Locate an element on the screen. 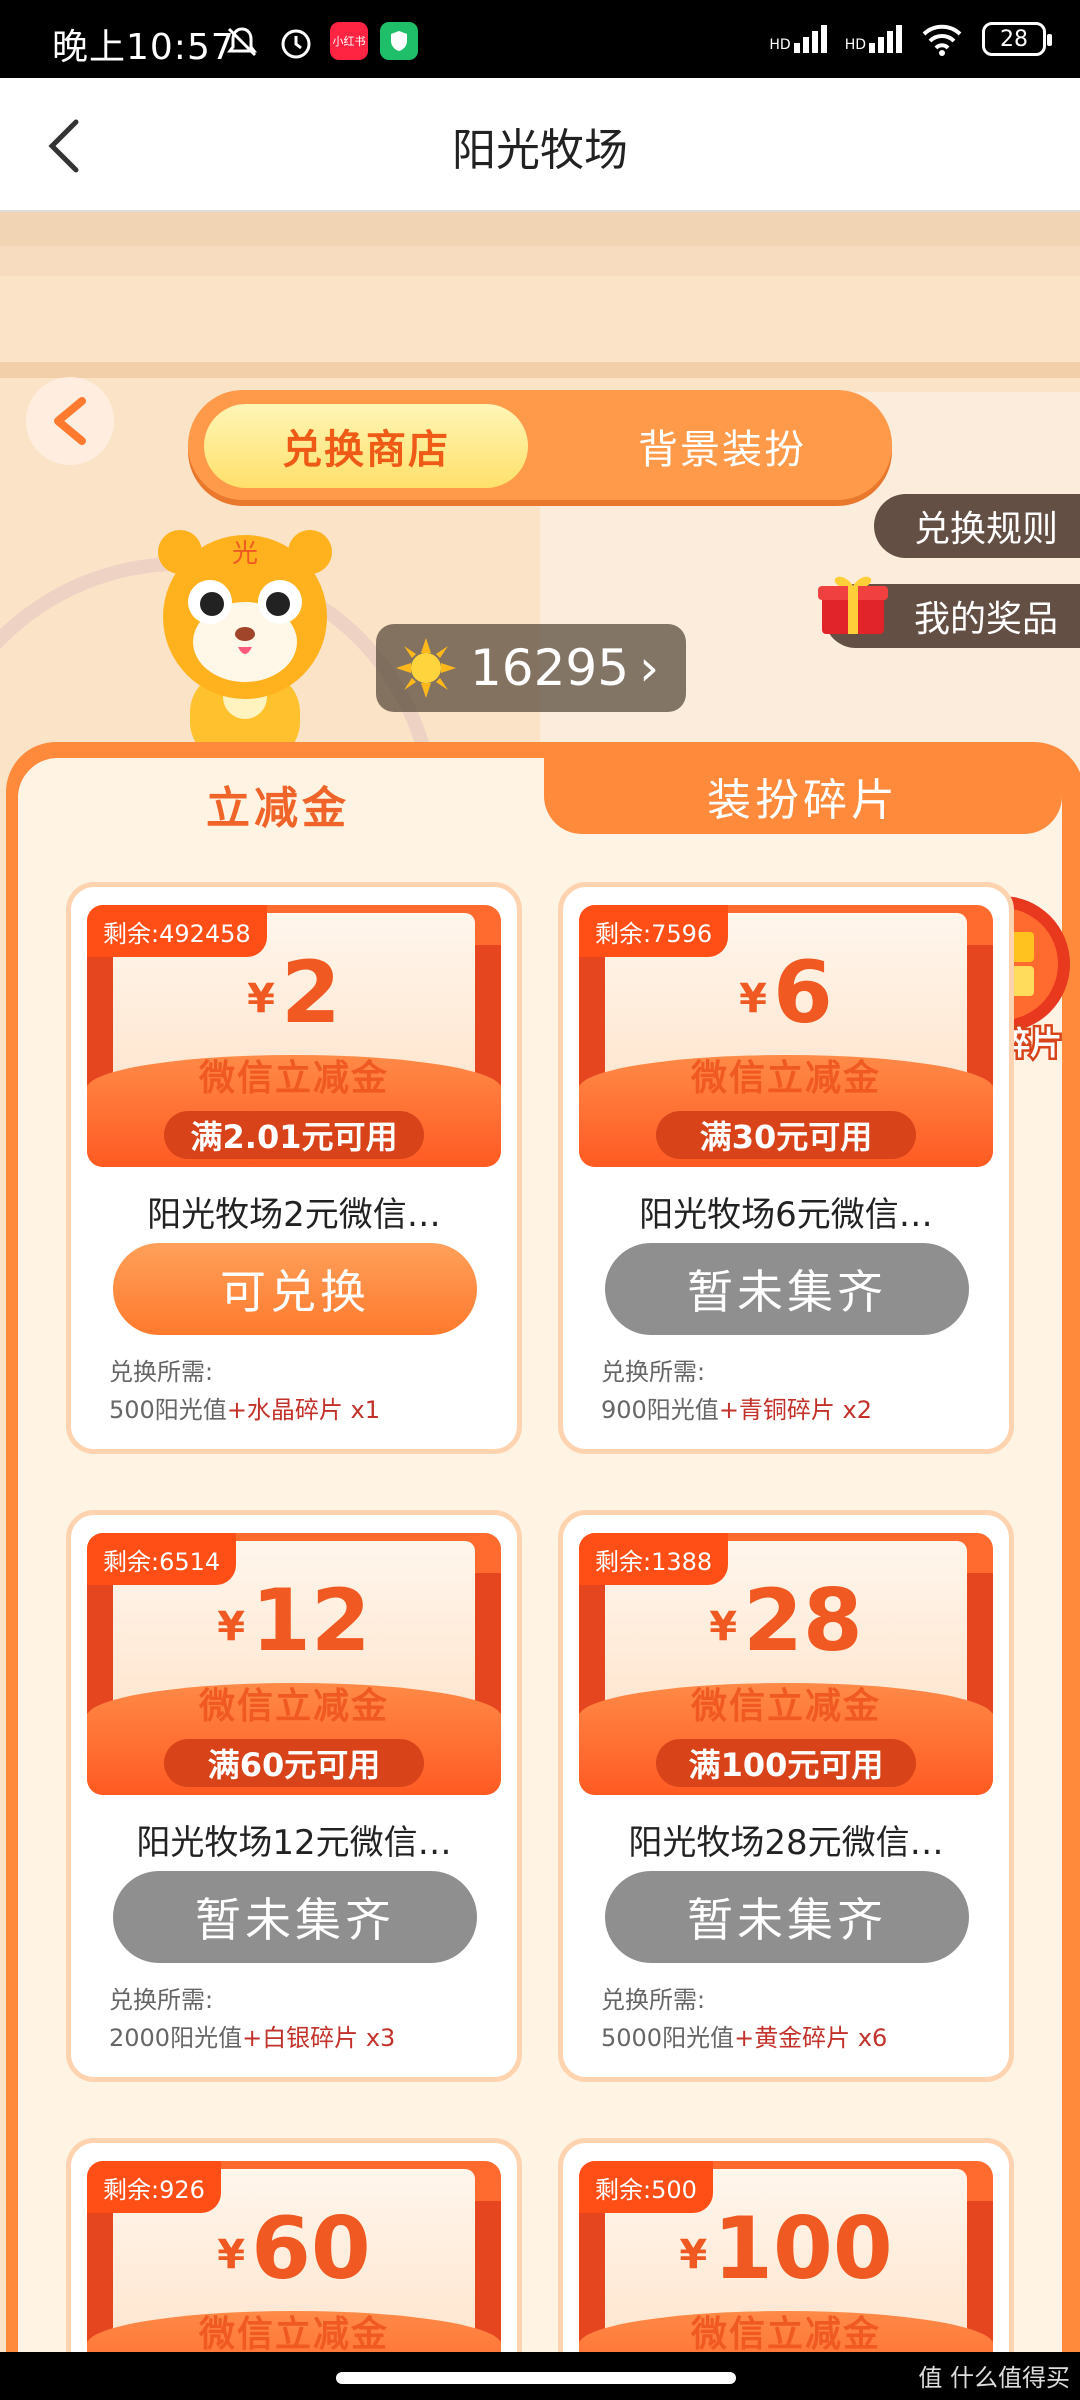 The width and height of the screenshot is (1080, 2400). exchange-rules-button: 兑换规则 is located at coordinates (976, 526).